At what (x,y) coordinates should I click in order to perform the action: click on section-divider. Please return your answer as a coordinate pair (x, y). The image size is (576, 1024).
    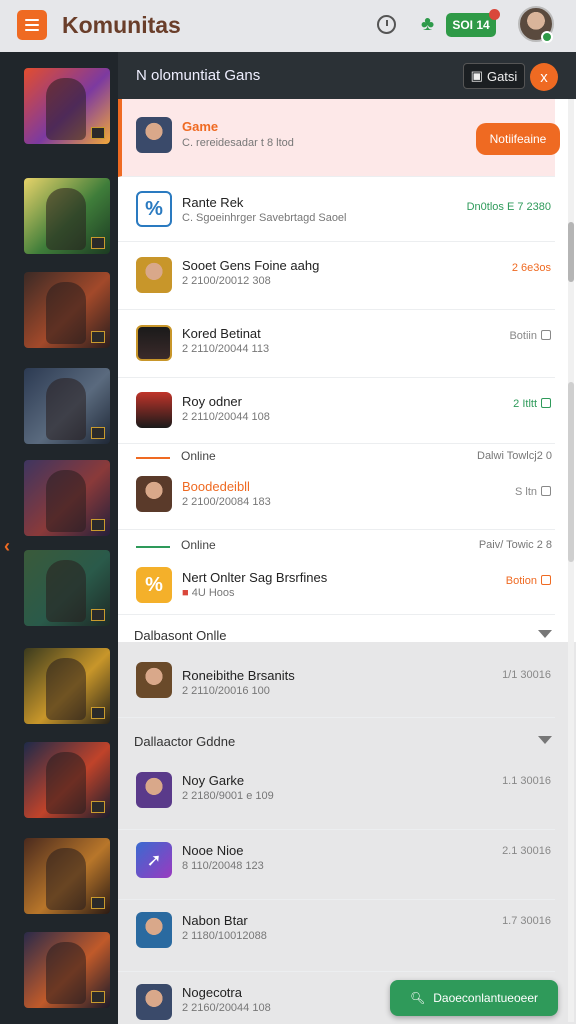
    Looking at the image, I should click on (153, 547).